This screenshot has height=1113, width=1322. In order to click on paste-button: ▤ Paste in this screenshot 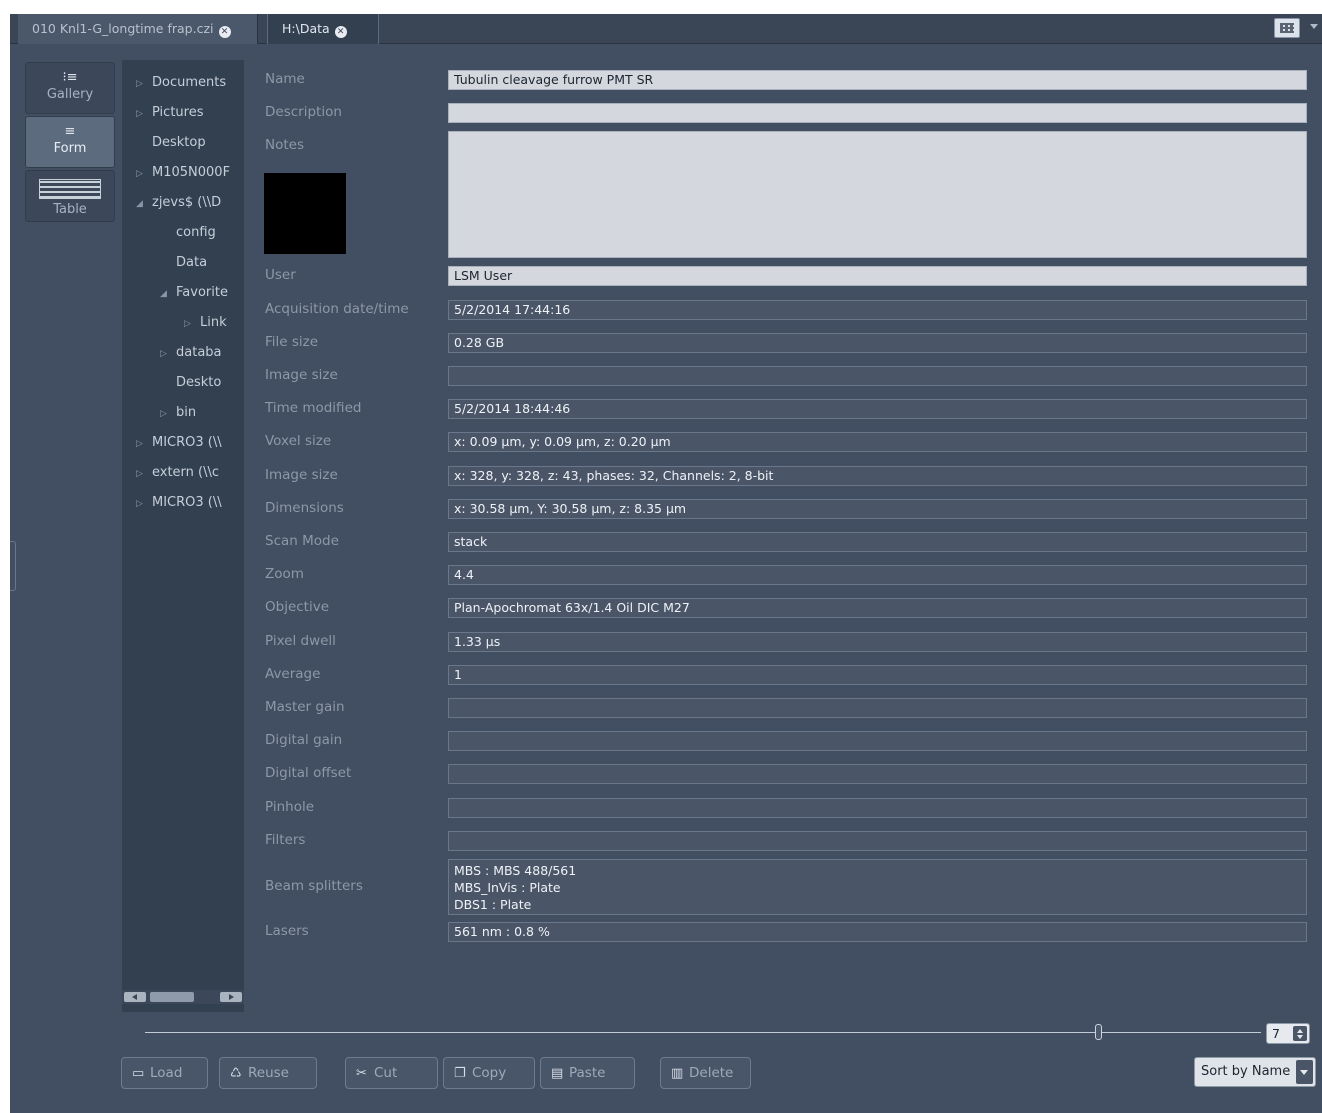, I will do `click(587, 1073)`.